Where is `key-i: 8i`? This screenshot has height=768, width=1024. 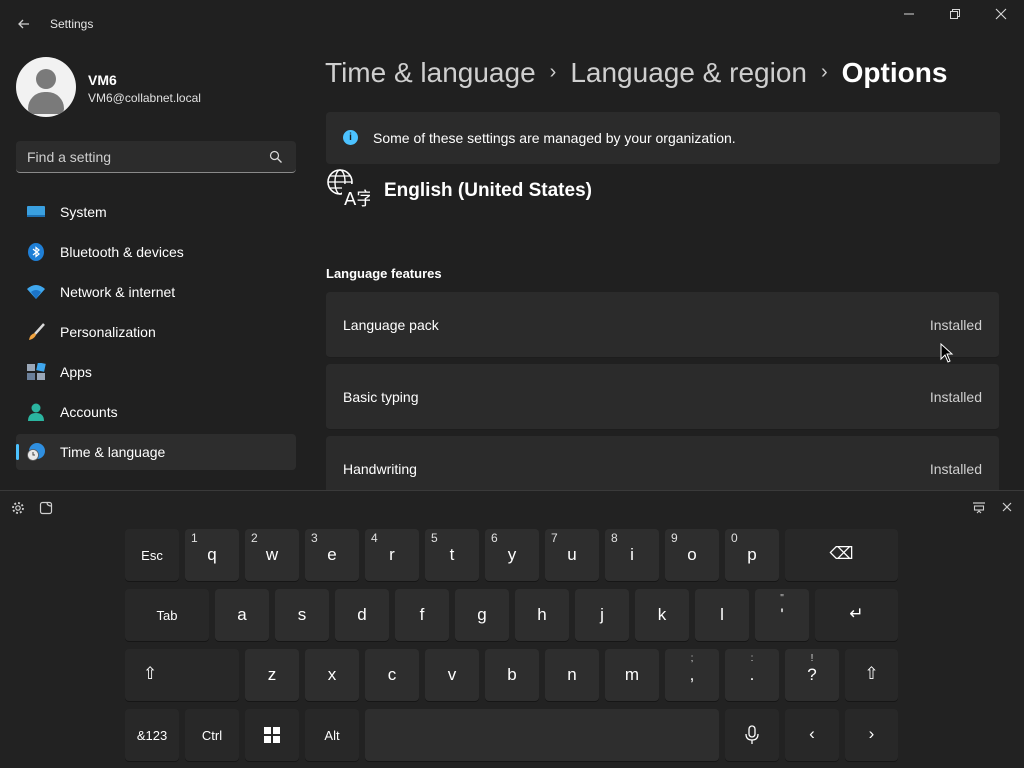
key-i: 8i is located at coordinates (632, 555).